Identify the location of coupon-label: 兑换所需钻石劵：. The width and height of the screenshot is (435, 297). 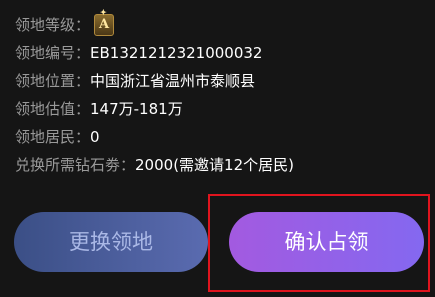
(75, 165).